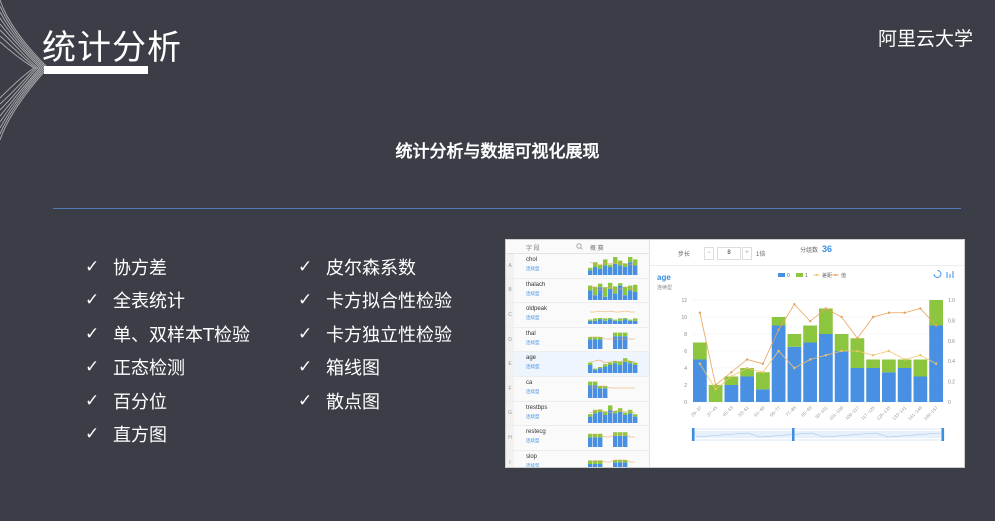 Image resolution: width=995 pixels, height=521 pixels. Describe the element at coordinates (510, 266) in the screenshot. I see `row-letter: A` at that location.